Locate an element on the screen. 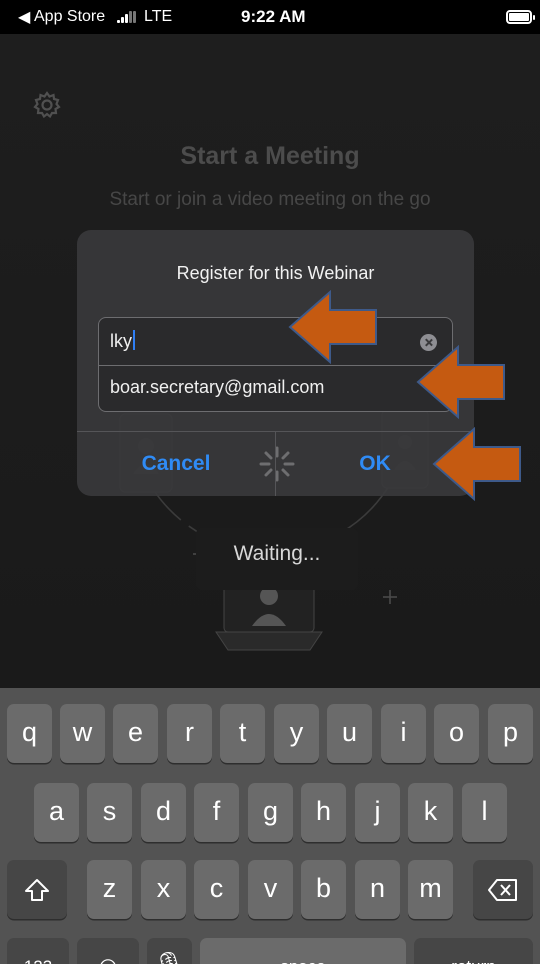 The width and height of the screenshot is (540, 964). name-field-value: lky is located at coordinates (121, 341).